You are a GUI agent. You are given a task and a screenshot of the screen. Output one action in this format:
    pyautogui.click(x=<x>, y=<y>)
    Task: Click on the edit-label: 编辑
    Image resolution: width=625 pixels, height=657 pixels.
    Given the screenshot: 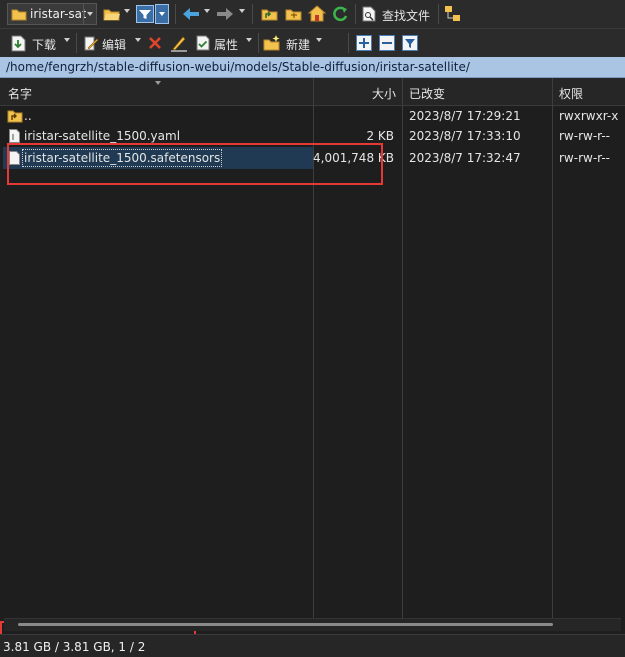 What is the action you would take?
    pyautogui.click(x=114, y=45)
    